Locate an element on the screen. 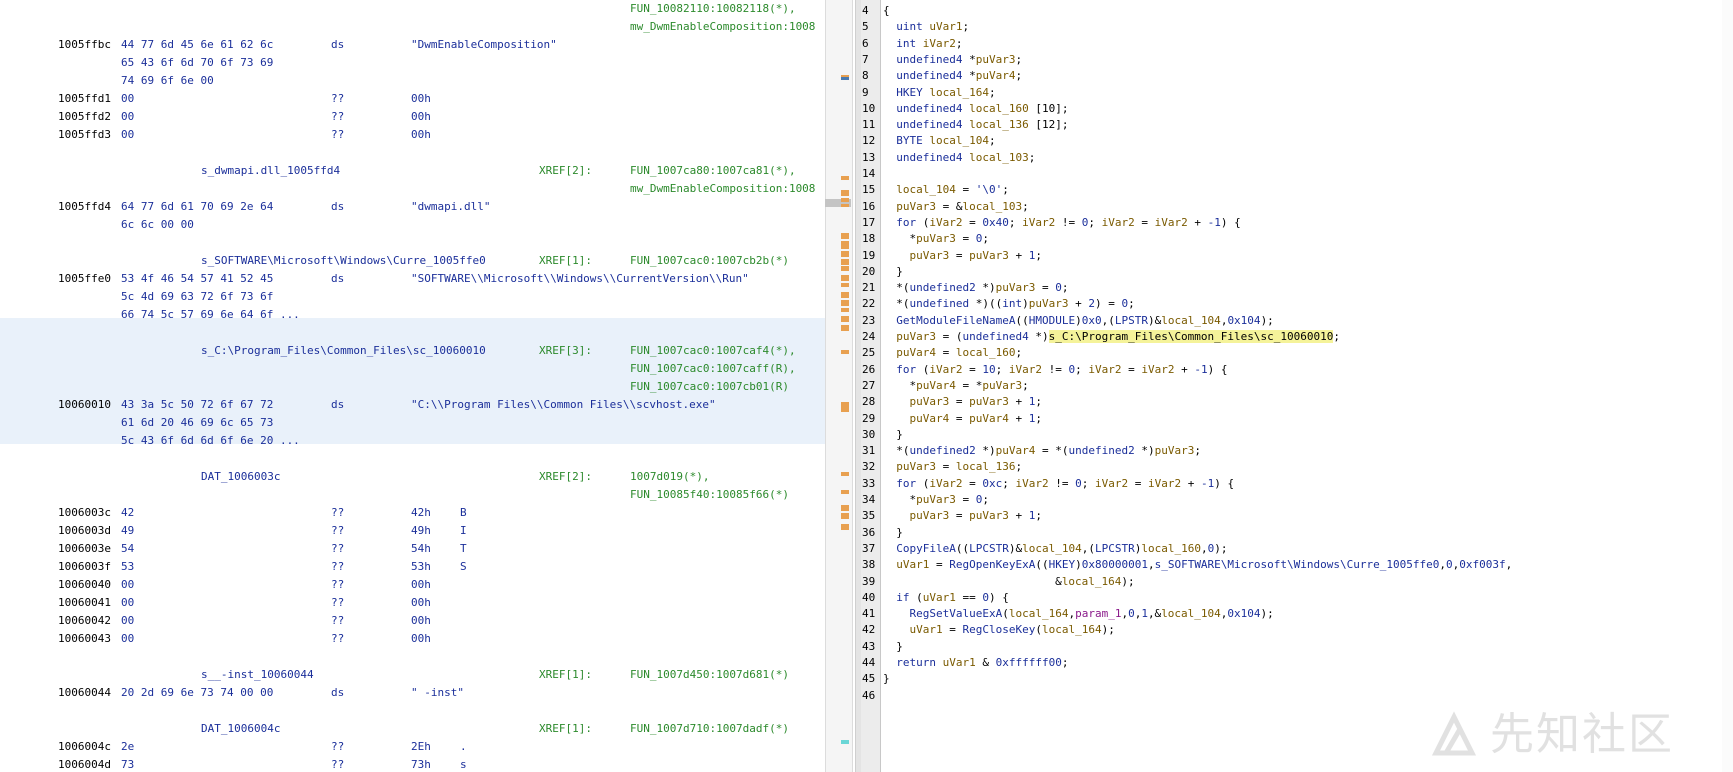 This screenshot has height=772, width=1733. listing-xref-target: FUN_1007cac0:1007cb2b(*) is located at coordinates (709, 261).